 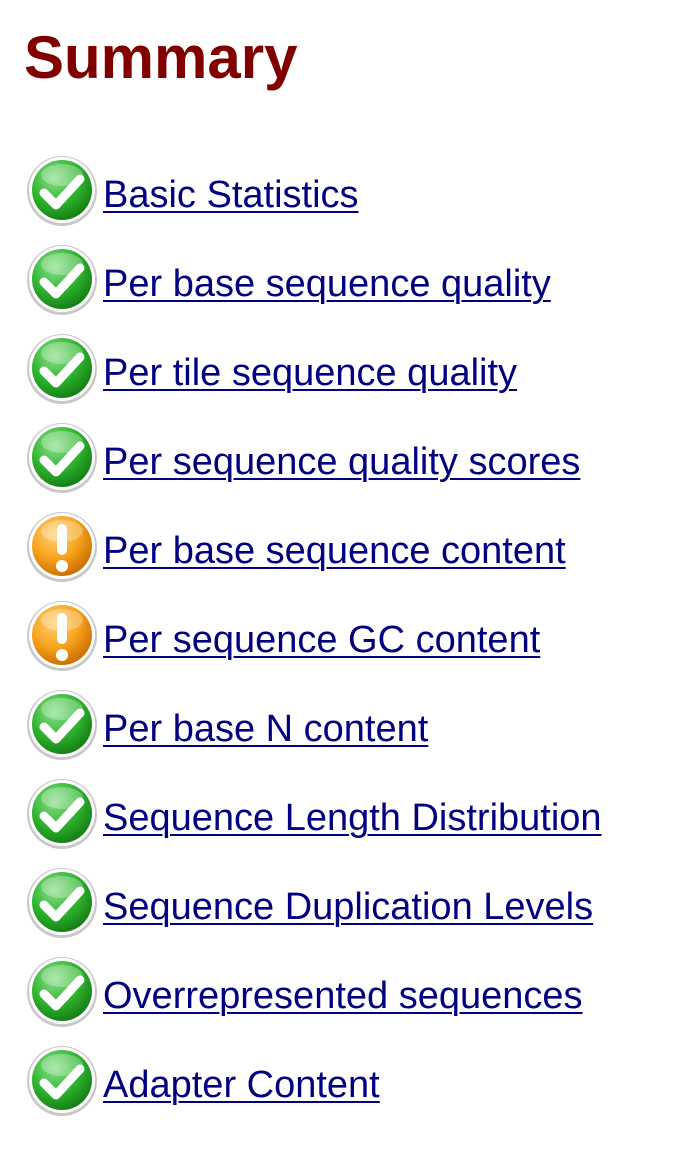 I want to click on list-item-overrepresented-sequences: Overrepresented sequences, so click(x=313, y=998).